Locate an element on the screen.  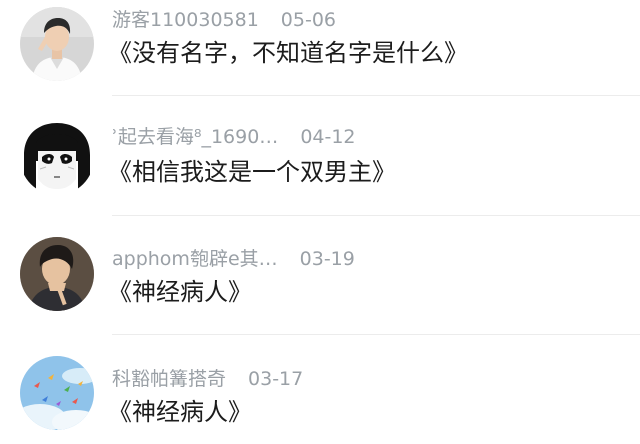
comment-text: 《相信我这是一个双男主》 is located at coordinates (252, 172).